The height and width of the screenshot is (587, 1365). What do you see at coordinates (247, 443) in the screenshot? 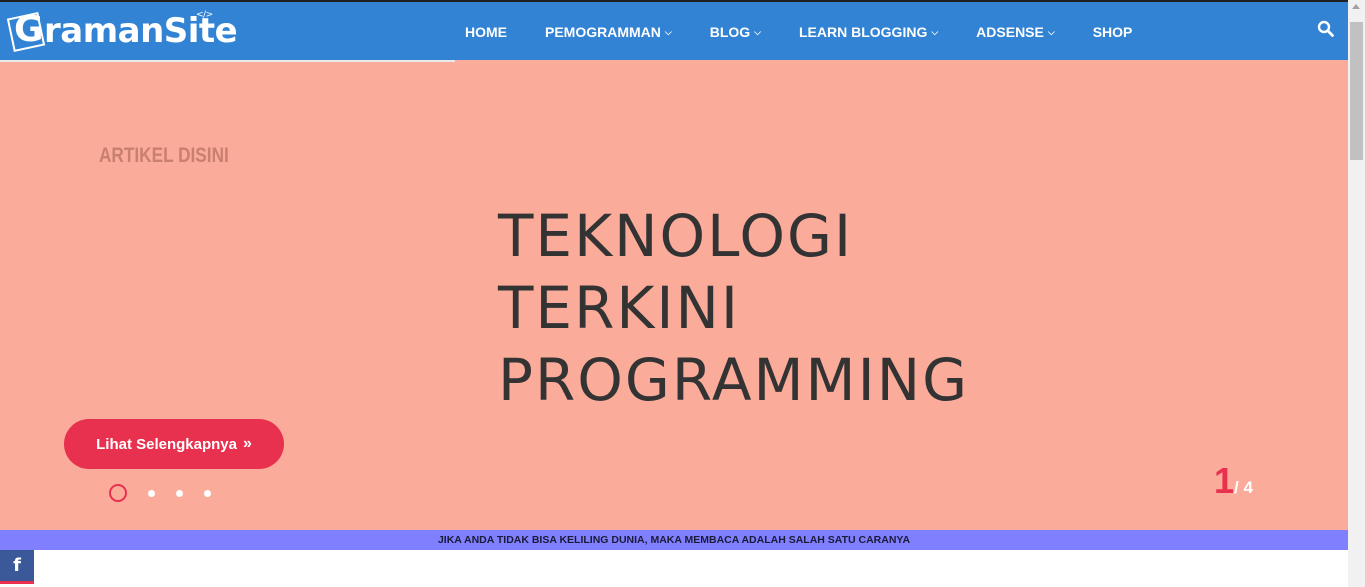
I see `double-chevron-right-icon: »` at bounding box center [247, 443].